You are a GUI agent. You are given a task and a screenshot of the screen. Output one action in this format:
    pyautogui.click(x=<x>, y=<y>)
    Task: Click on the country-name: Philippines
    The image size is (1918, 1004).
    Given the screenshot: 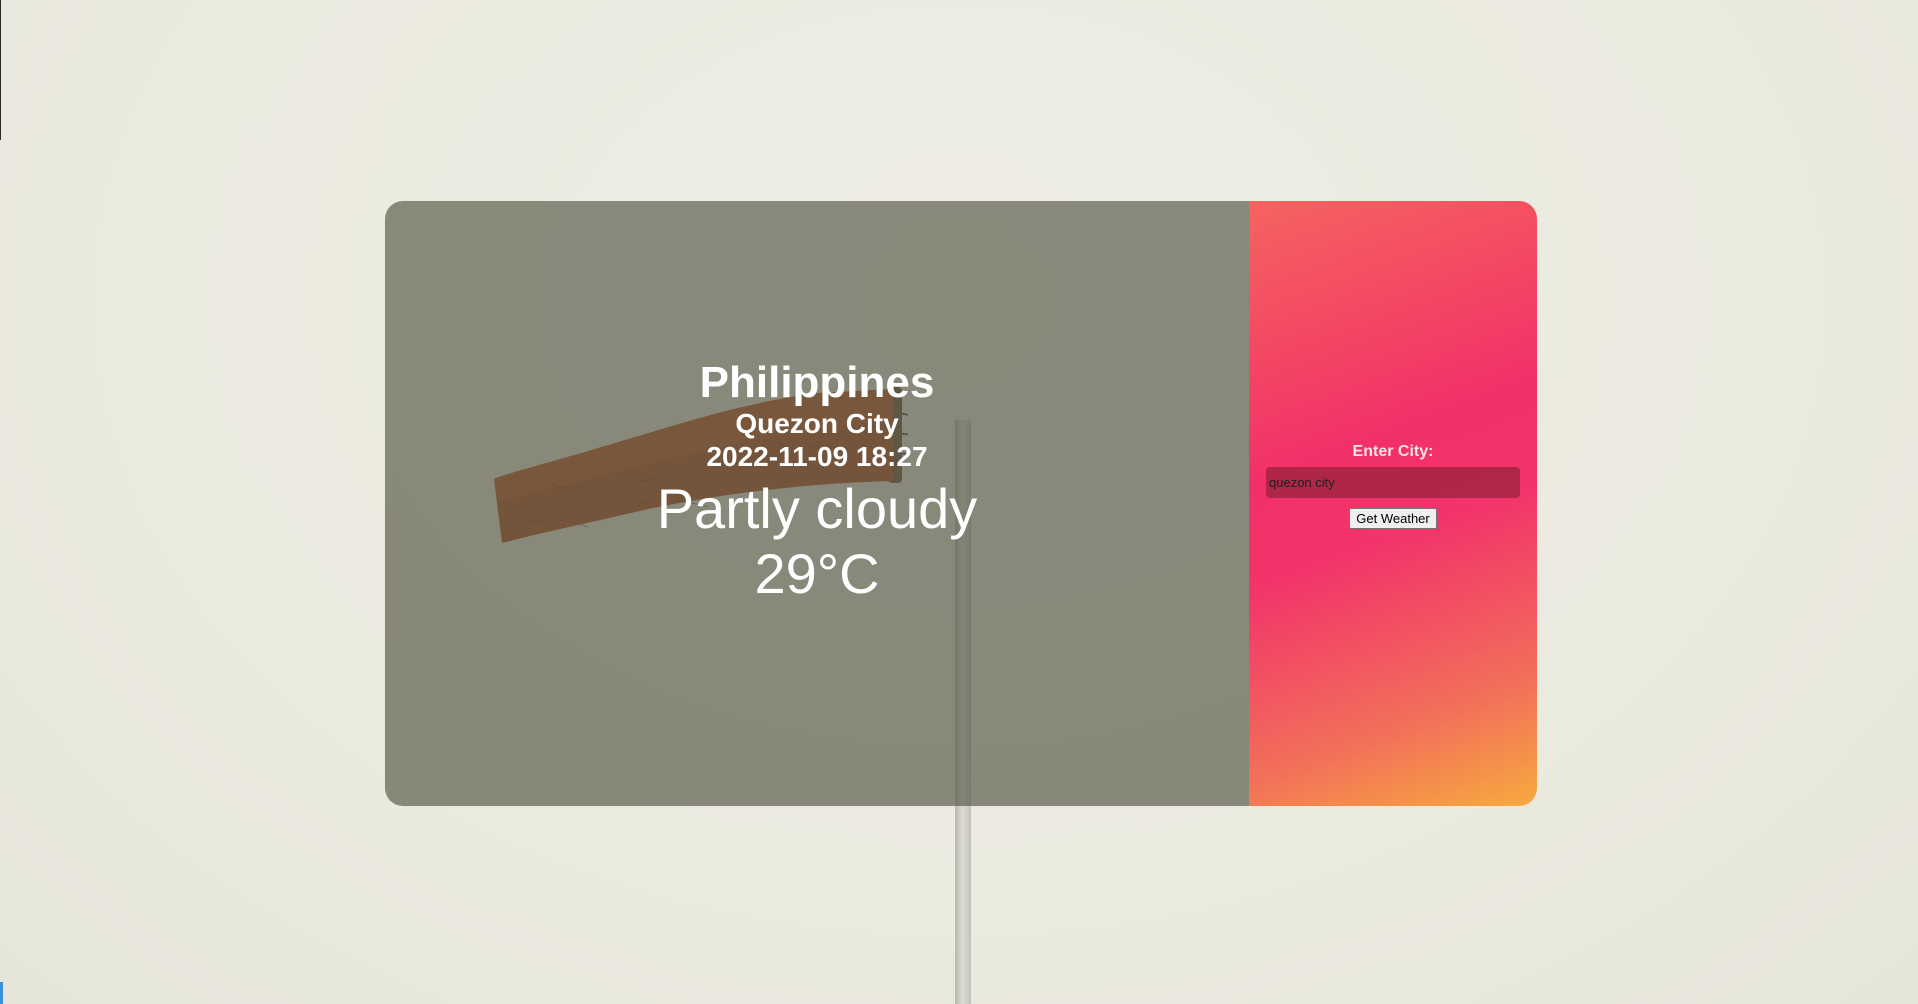 What is the action you would take?
    pyautogui.click(x=817, y=382)
    